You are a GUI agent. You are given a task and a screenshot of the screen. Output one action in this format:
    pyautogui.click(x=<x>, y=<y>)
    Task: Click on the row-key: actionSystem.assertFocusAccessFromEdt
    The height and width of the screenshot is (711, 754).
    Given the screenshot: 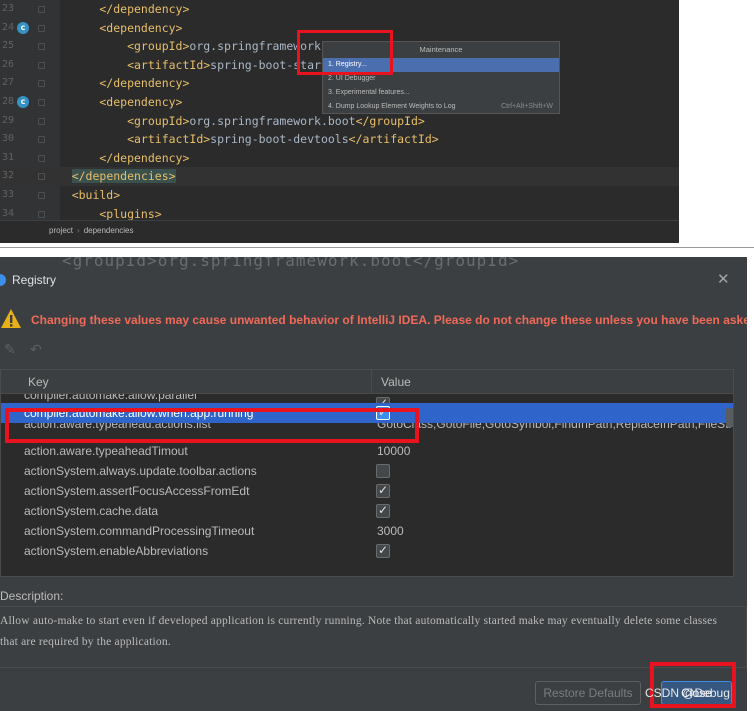 What is the action you would take?
    pyautogui.click(x=137, y=491)
    